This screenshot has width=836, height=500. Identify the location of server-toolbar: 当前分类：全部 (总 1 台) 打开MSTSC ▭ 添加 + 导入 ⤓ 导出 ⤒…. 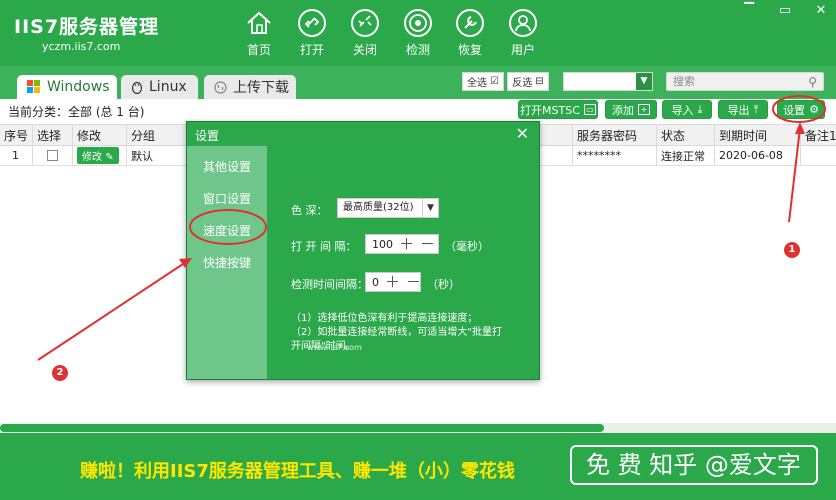
(418, 111).